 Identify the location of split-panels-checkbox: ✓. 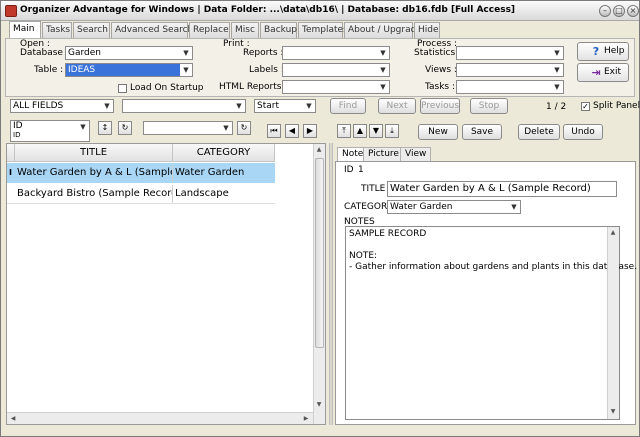
(585, 106).